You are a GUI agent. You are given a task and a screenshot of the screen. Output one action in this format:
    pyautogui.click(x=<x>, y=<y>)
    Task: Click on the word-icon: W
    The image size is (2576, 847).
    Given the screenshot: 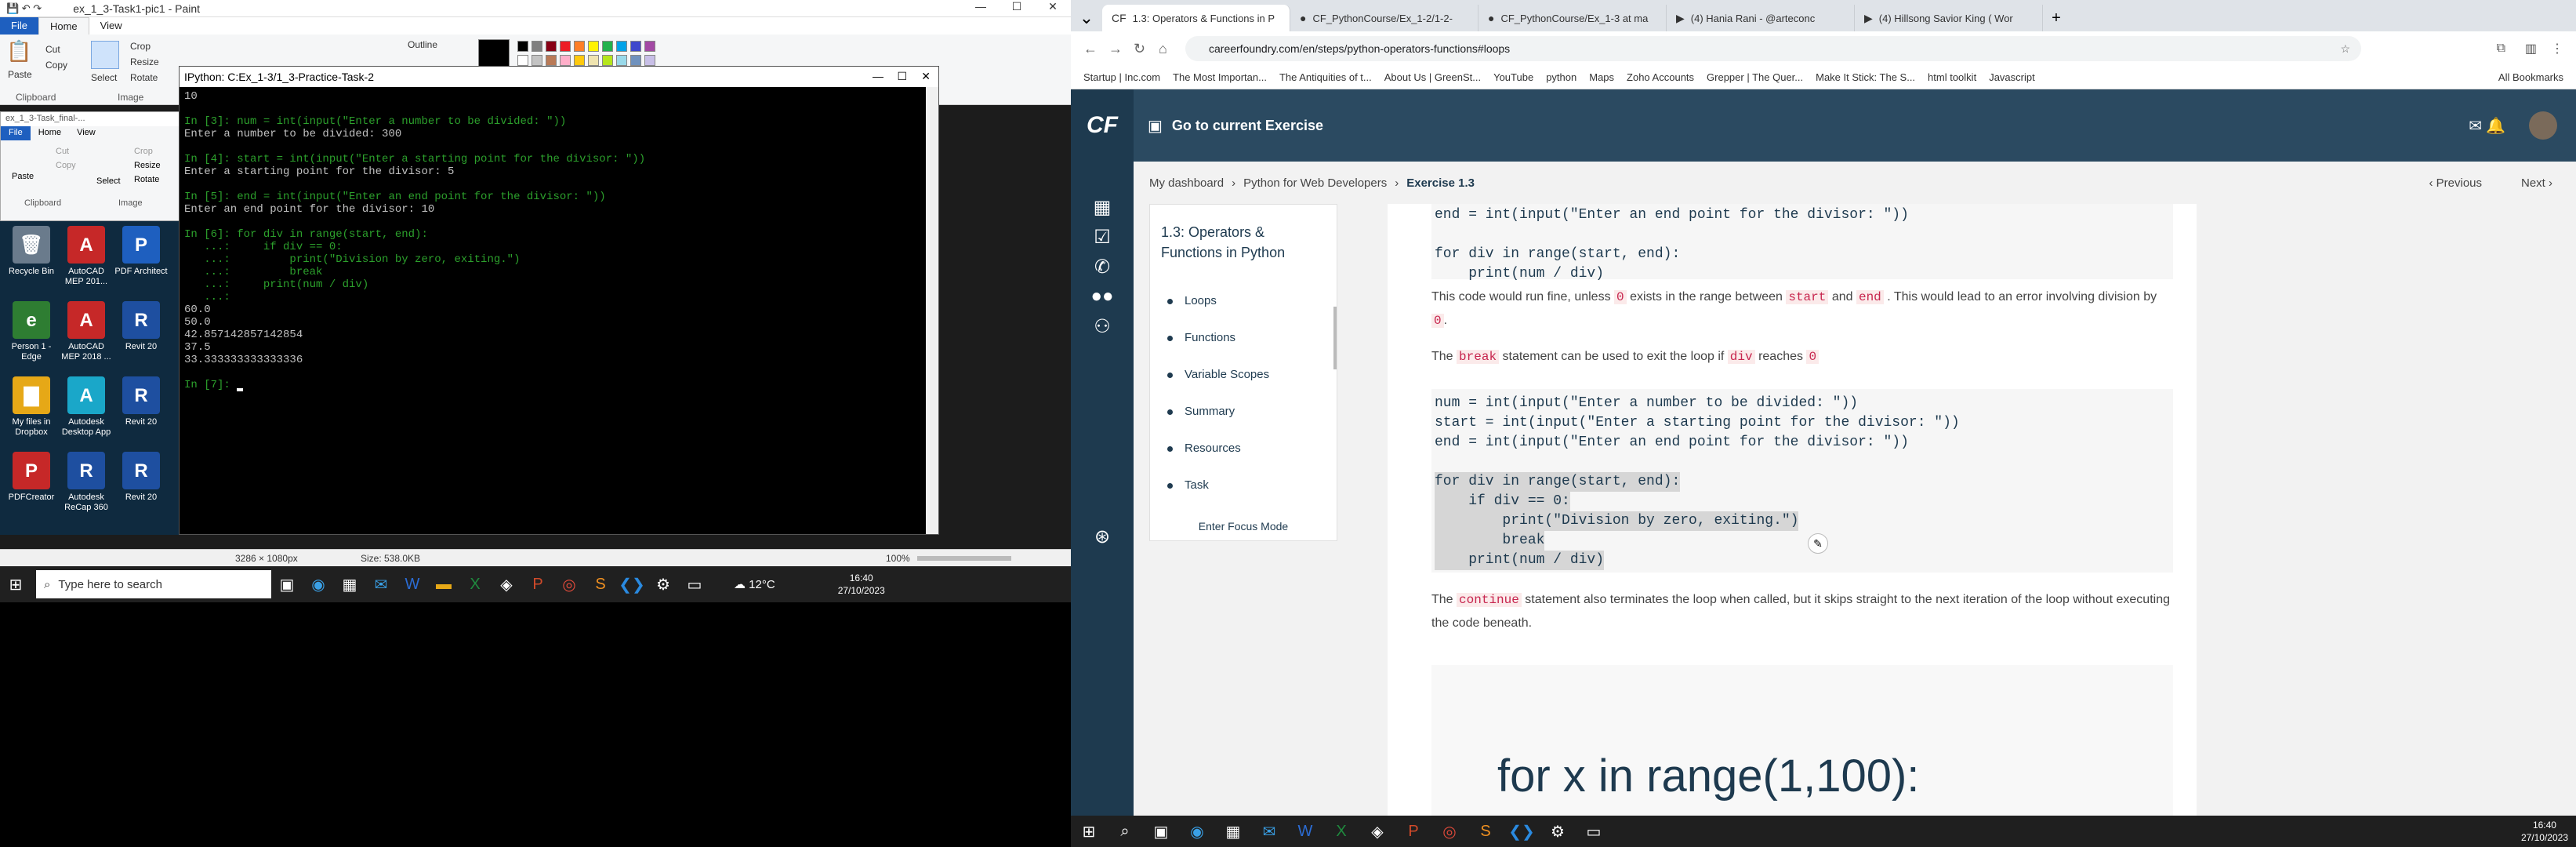 What is the action you would take?
    pyautogui.click(x=412, y=584)
    